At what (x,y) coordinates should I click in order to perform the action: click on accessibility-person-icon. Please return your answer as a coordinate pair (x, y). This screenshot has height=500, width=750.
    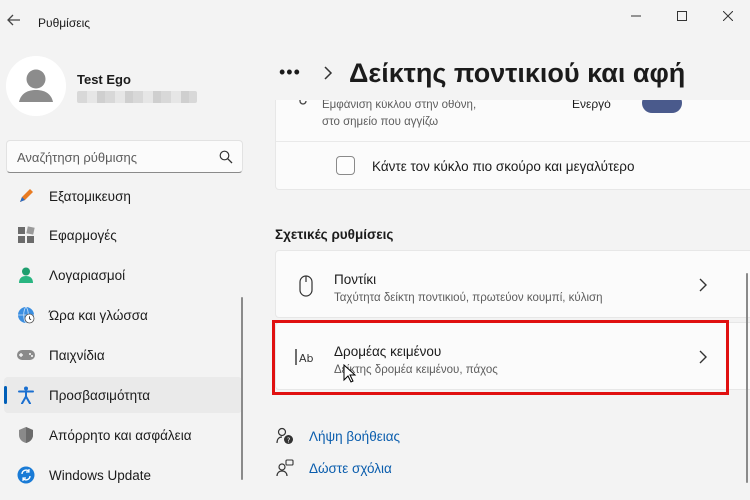
    Looking at the image, I should click on (26, 395).